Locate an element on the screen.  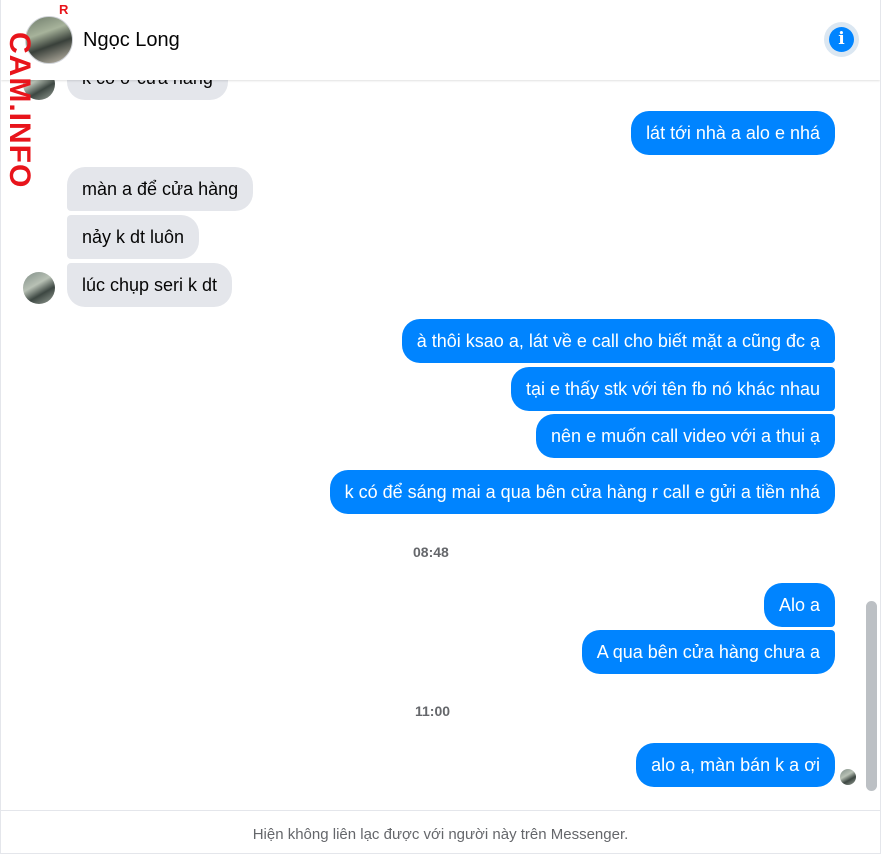
message-incoming: nảy k dt luôn is located at coordinates (133, 237).